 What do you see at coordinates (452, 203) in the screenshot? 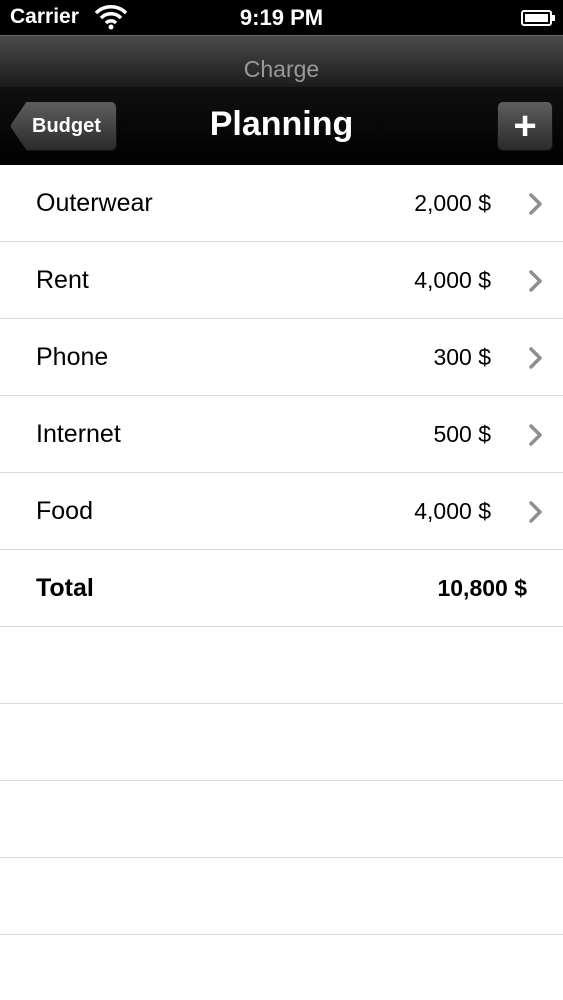
I see `row-amount: 2,000 $` at bounding box center [452, 203].